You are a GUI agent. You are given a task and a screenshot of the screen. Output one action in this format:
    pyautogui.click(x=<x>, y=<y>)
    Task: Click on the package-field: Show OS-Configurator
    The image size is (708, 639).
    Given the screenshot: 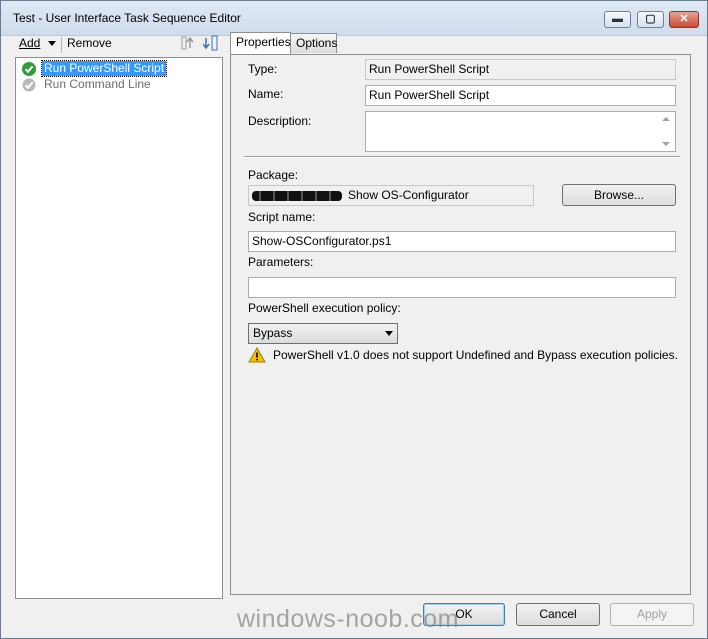 What is the action you would take?
    pyautogui.click(x=391, y=195)
    